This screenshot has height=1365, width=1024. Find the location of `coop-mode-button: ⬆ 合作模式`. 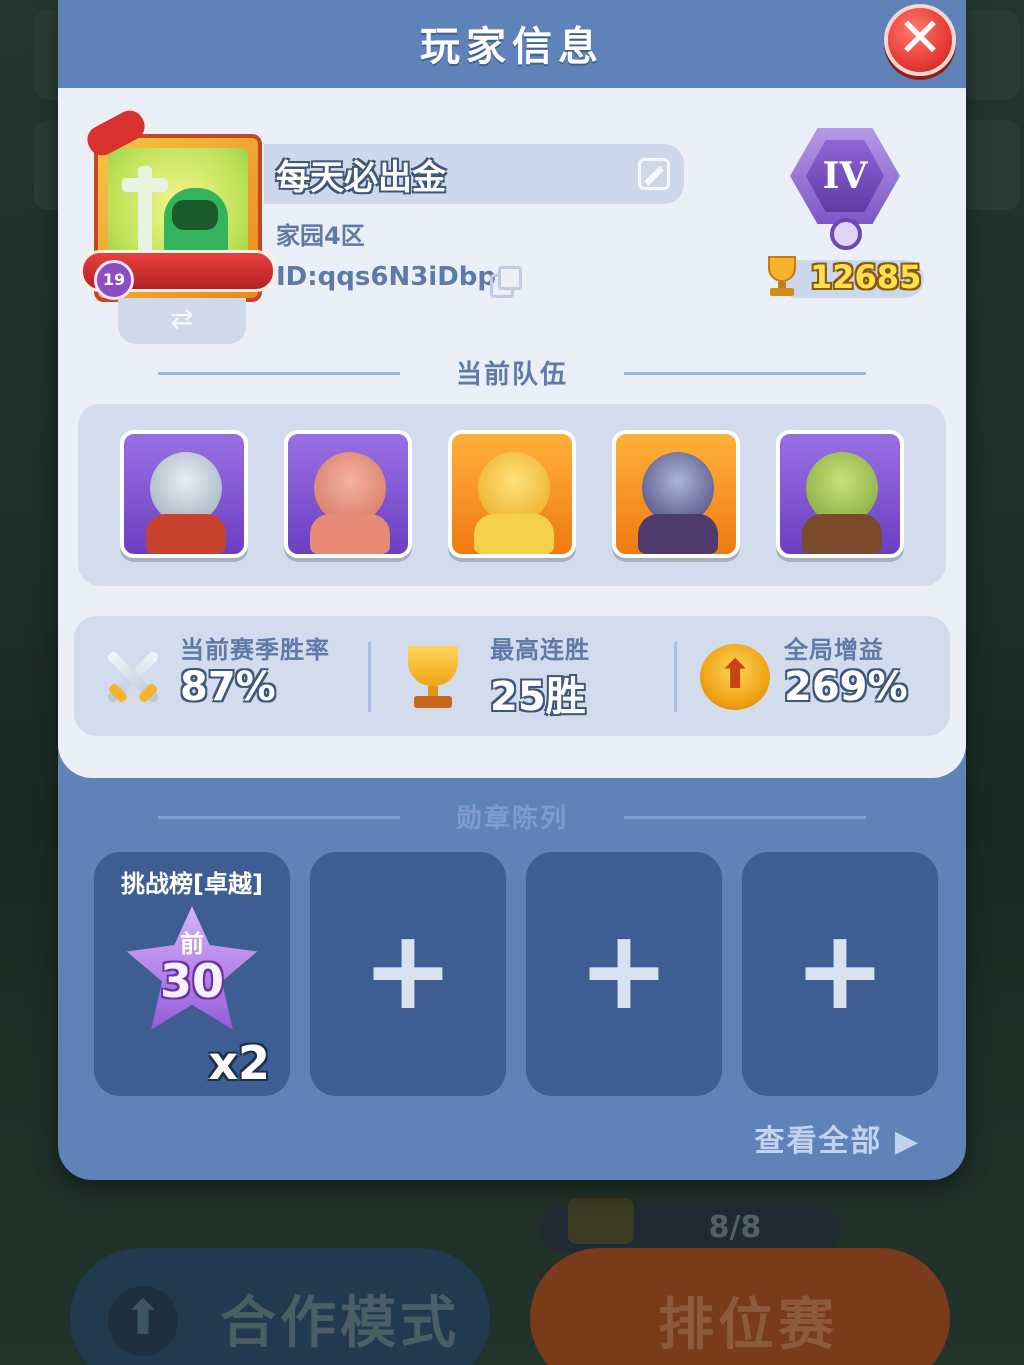

coop-mode-button: ⬆ 合作模式 is located at coordinates (280, 1306).